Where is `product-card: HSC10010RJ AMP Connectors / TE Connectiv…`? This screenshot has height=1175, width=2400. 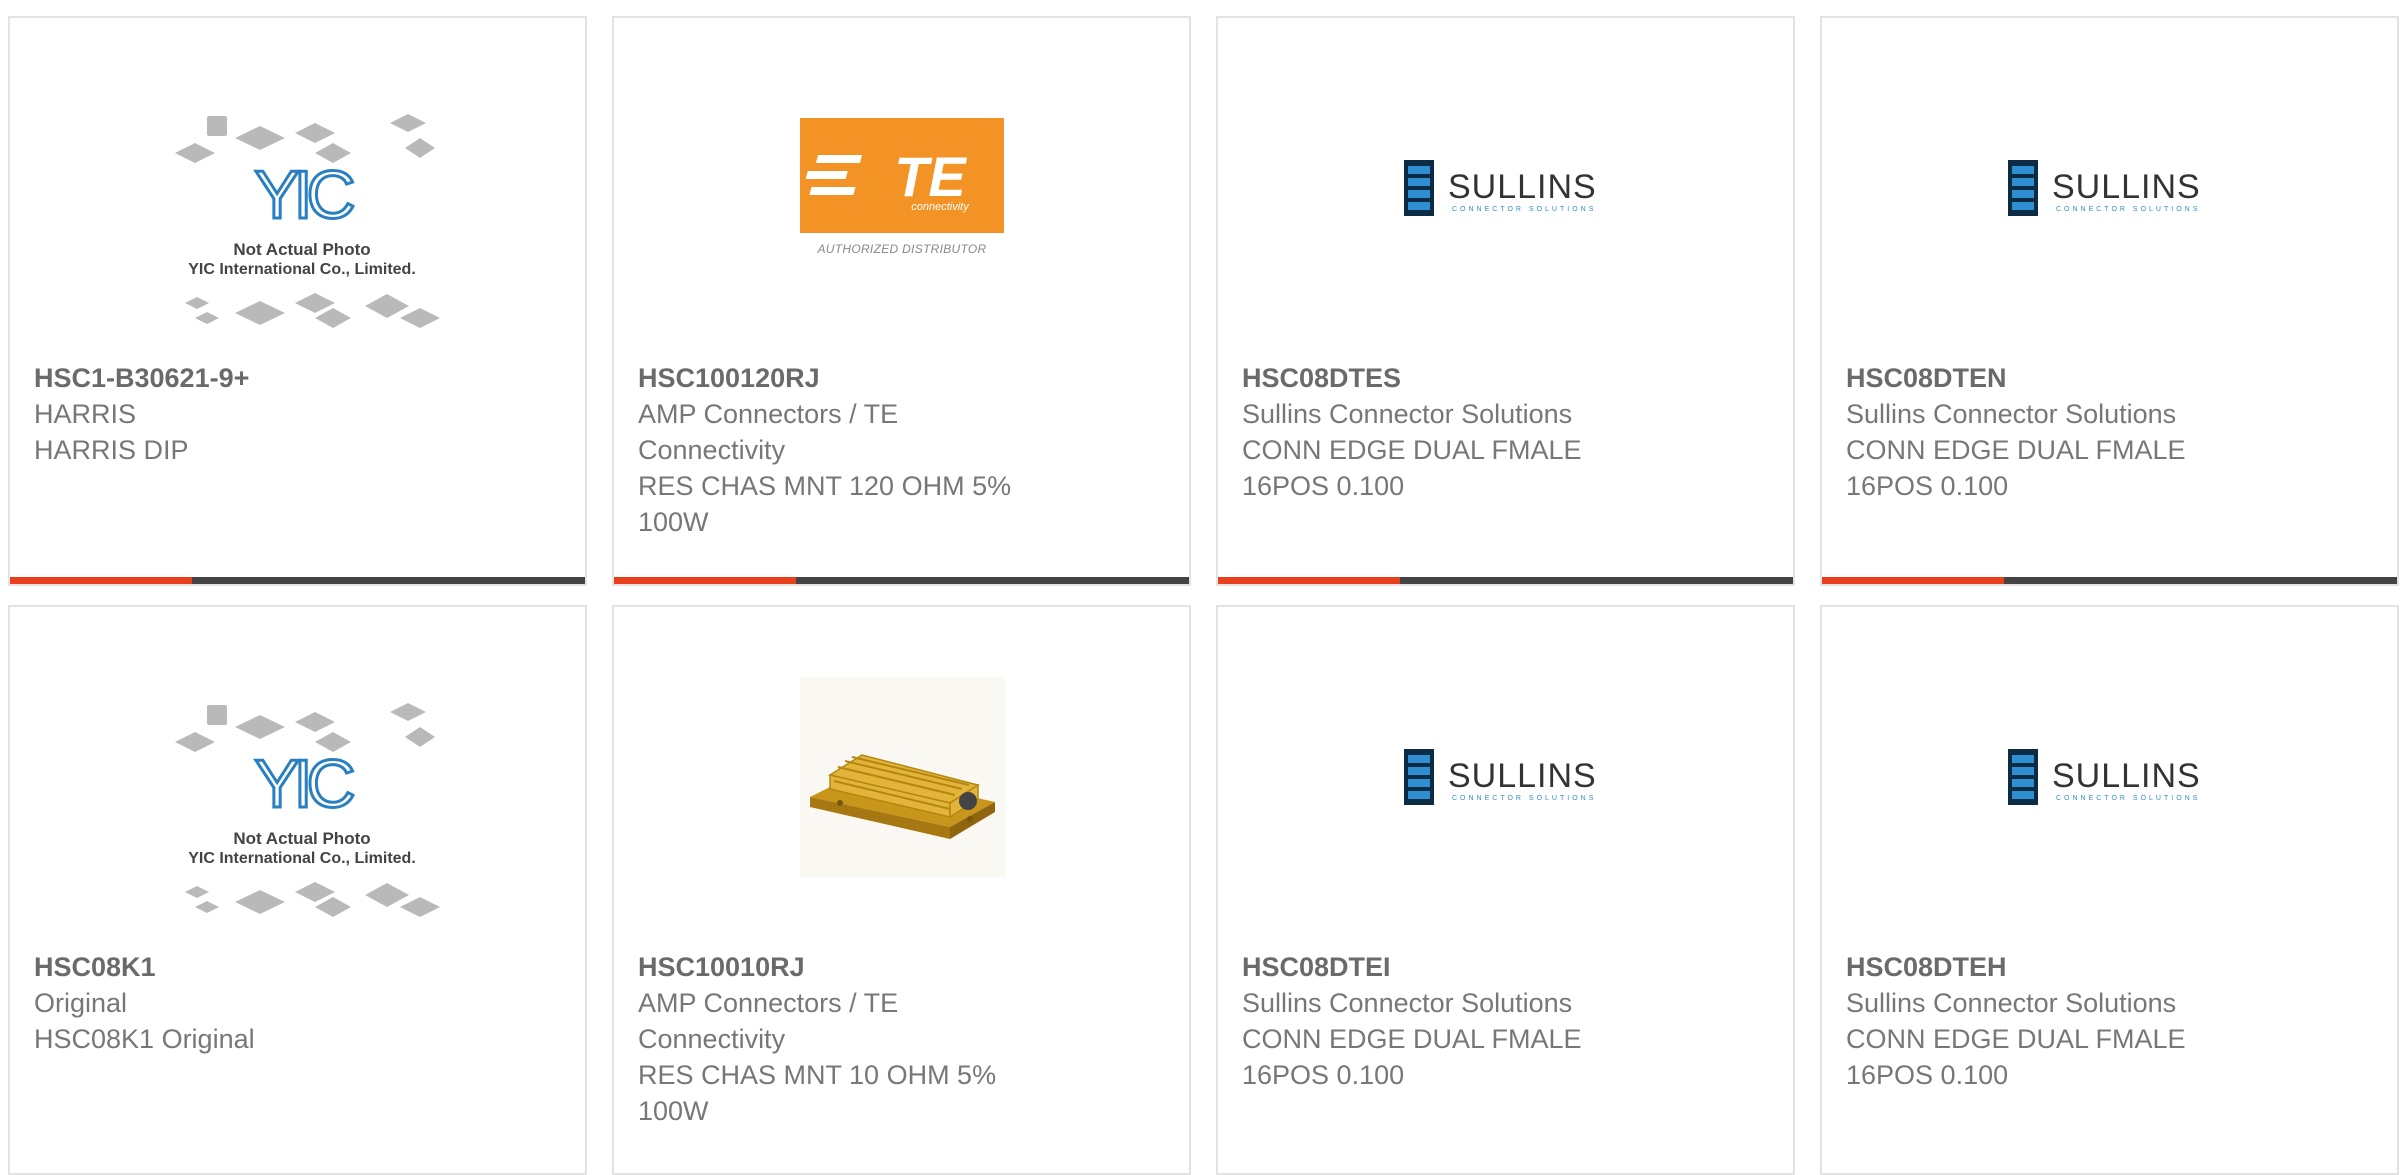 product-card: HSC10010RJ AMP Connectors / TE Connectiv… is located at coordinates (901, 890).